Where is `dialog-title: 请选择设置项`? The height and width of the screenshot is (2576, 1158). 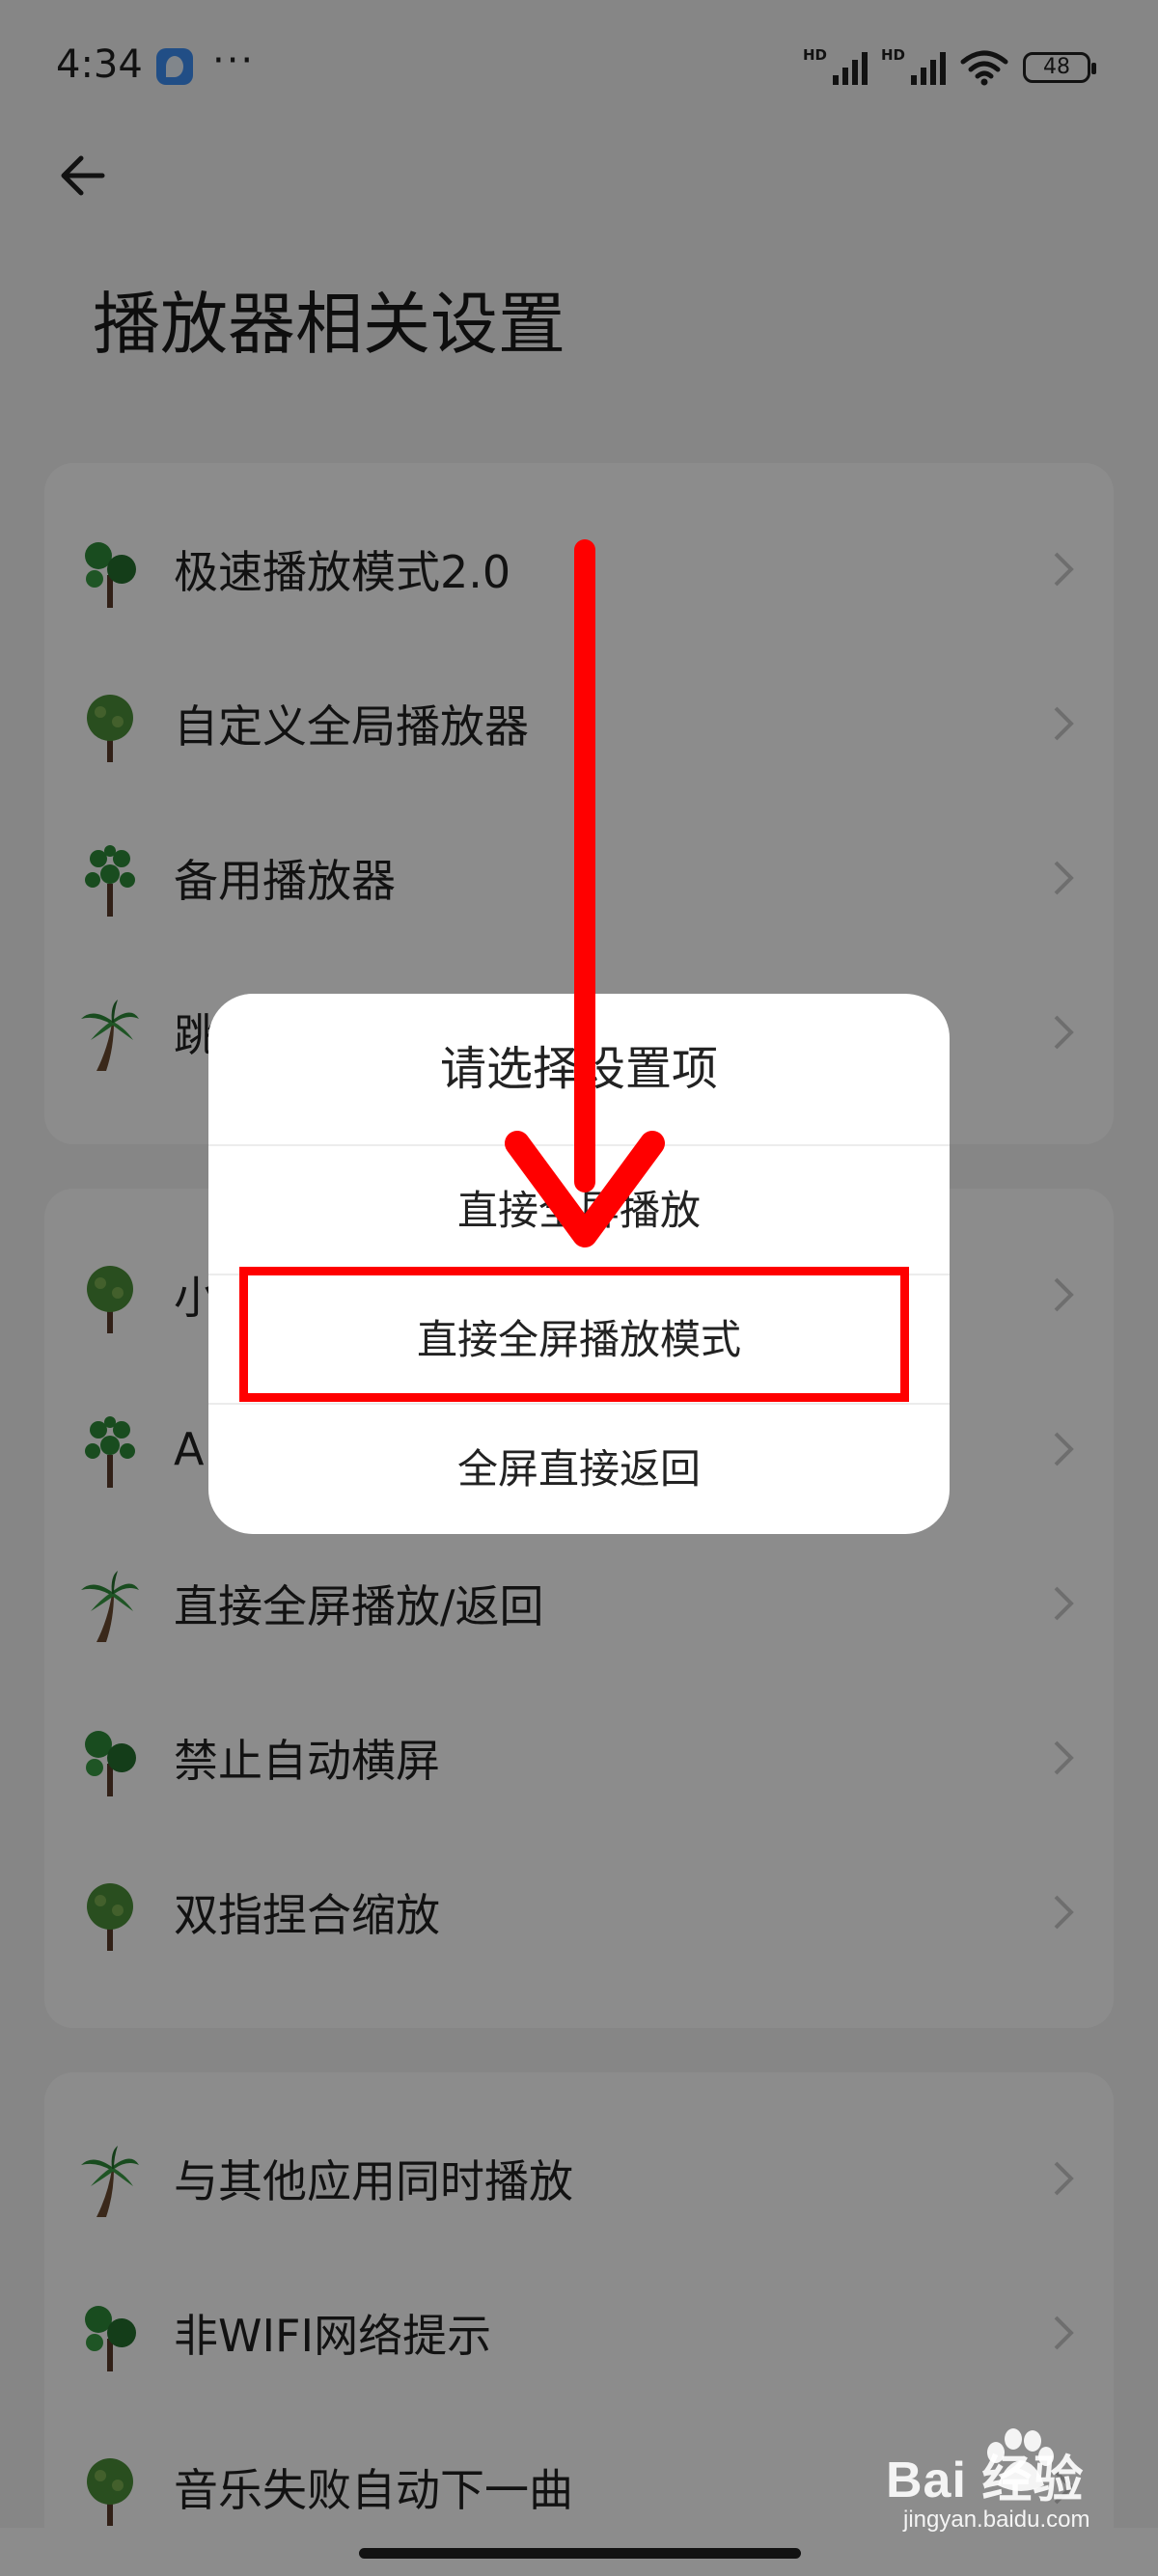 dialog-title: 请选择设置项 is located at coordinates (578, 1069).